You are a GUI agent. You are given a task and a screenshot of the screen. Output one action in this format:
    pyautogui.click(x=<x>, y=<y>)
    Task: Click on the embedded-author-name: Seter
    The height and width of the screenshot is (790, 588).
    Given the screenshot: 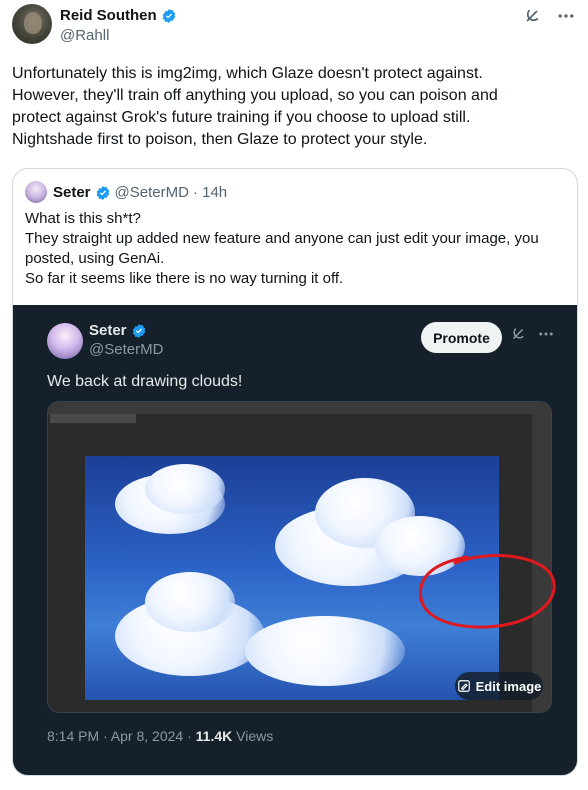 What is the action you would take?
    pyautogui.click(x=108, y=330)
    